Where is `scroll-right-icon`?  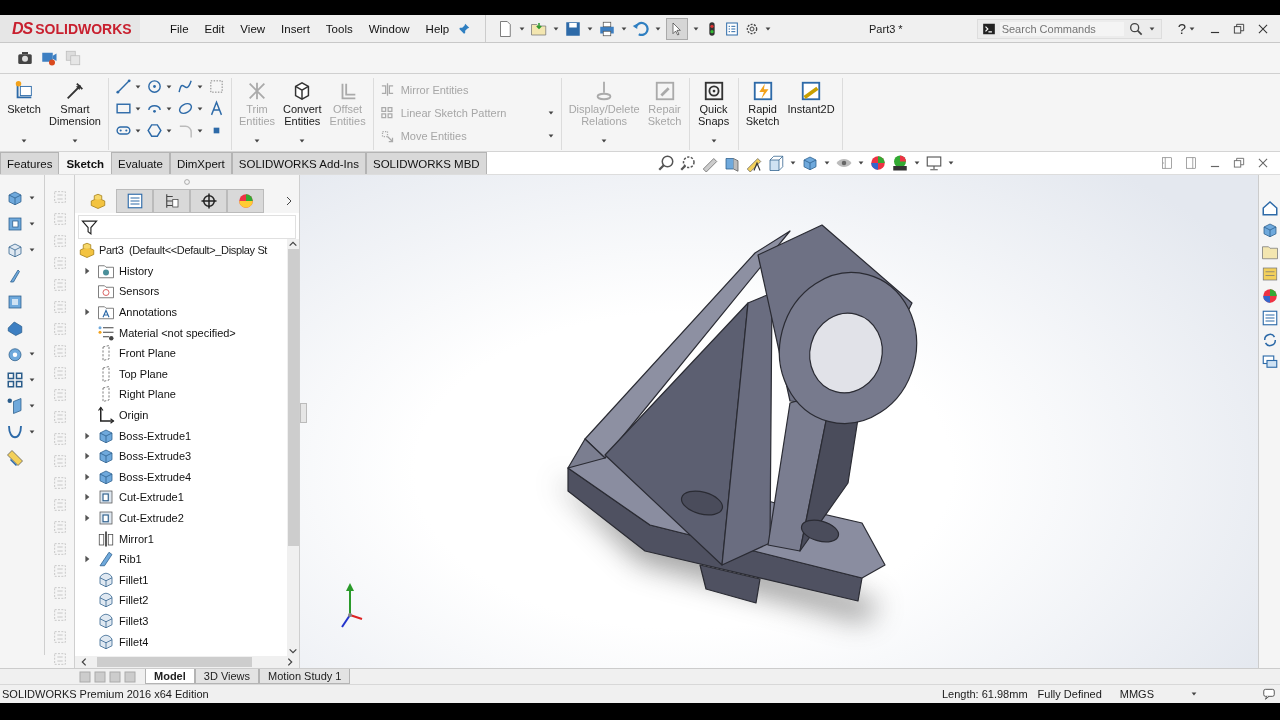
scroll-right-icon is located at coordinates (290, 662).